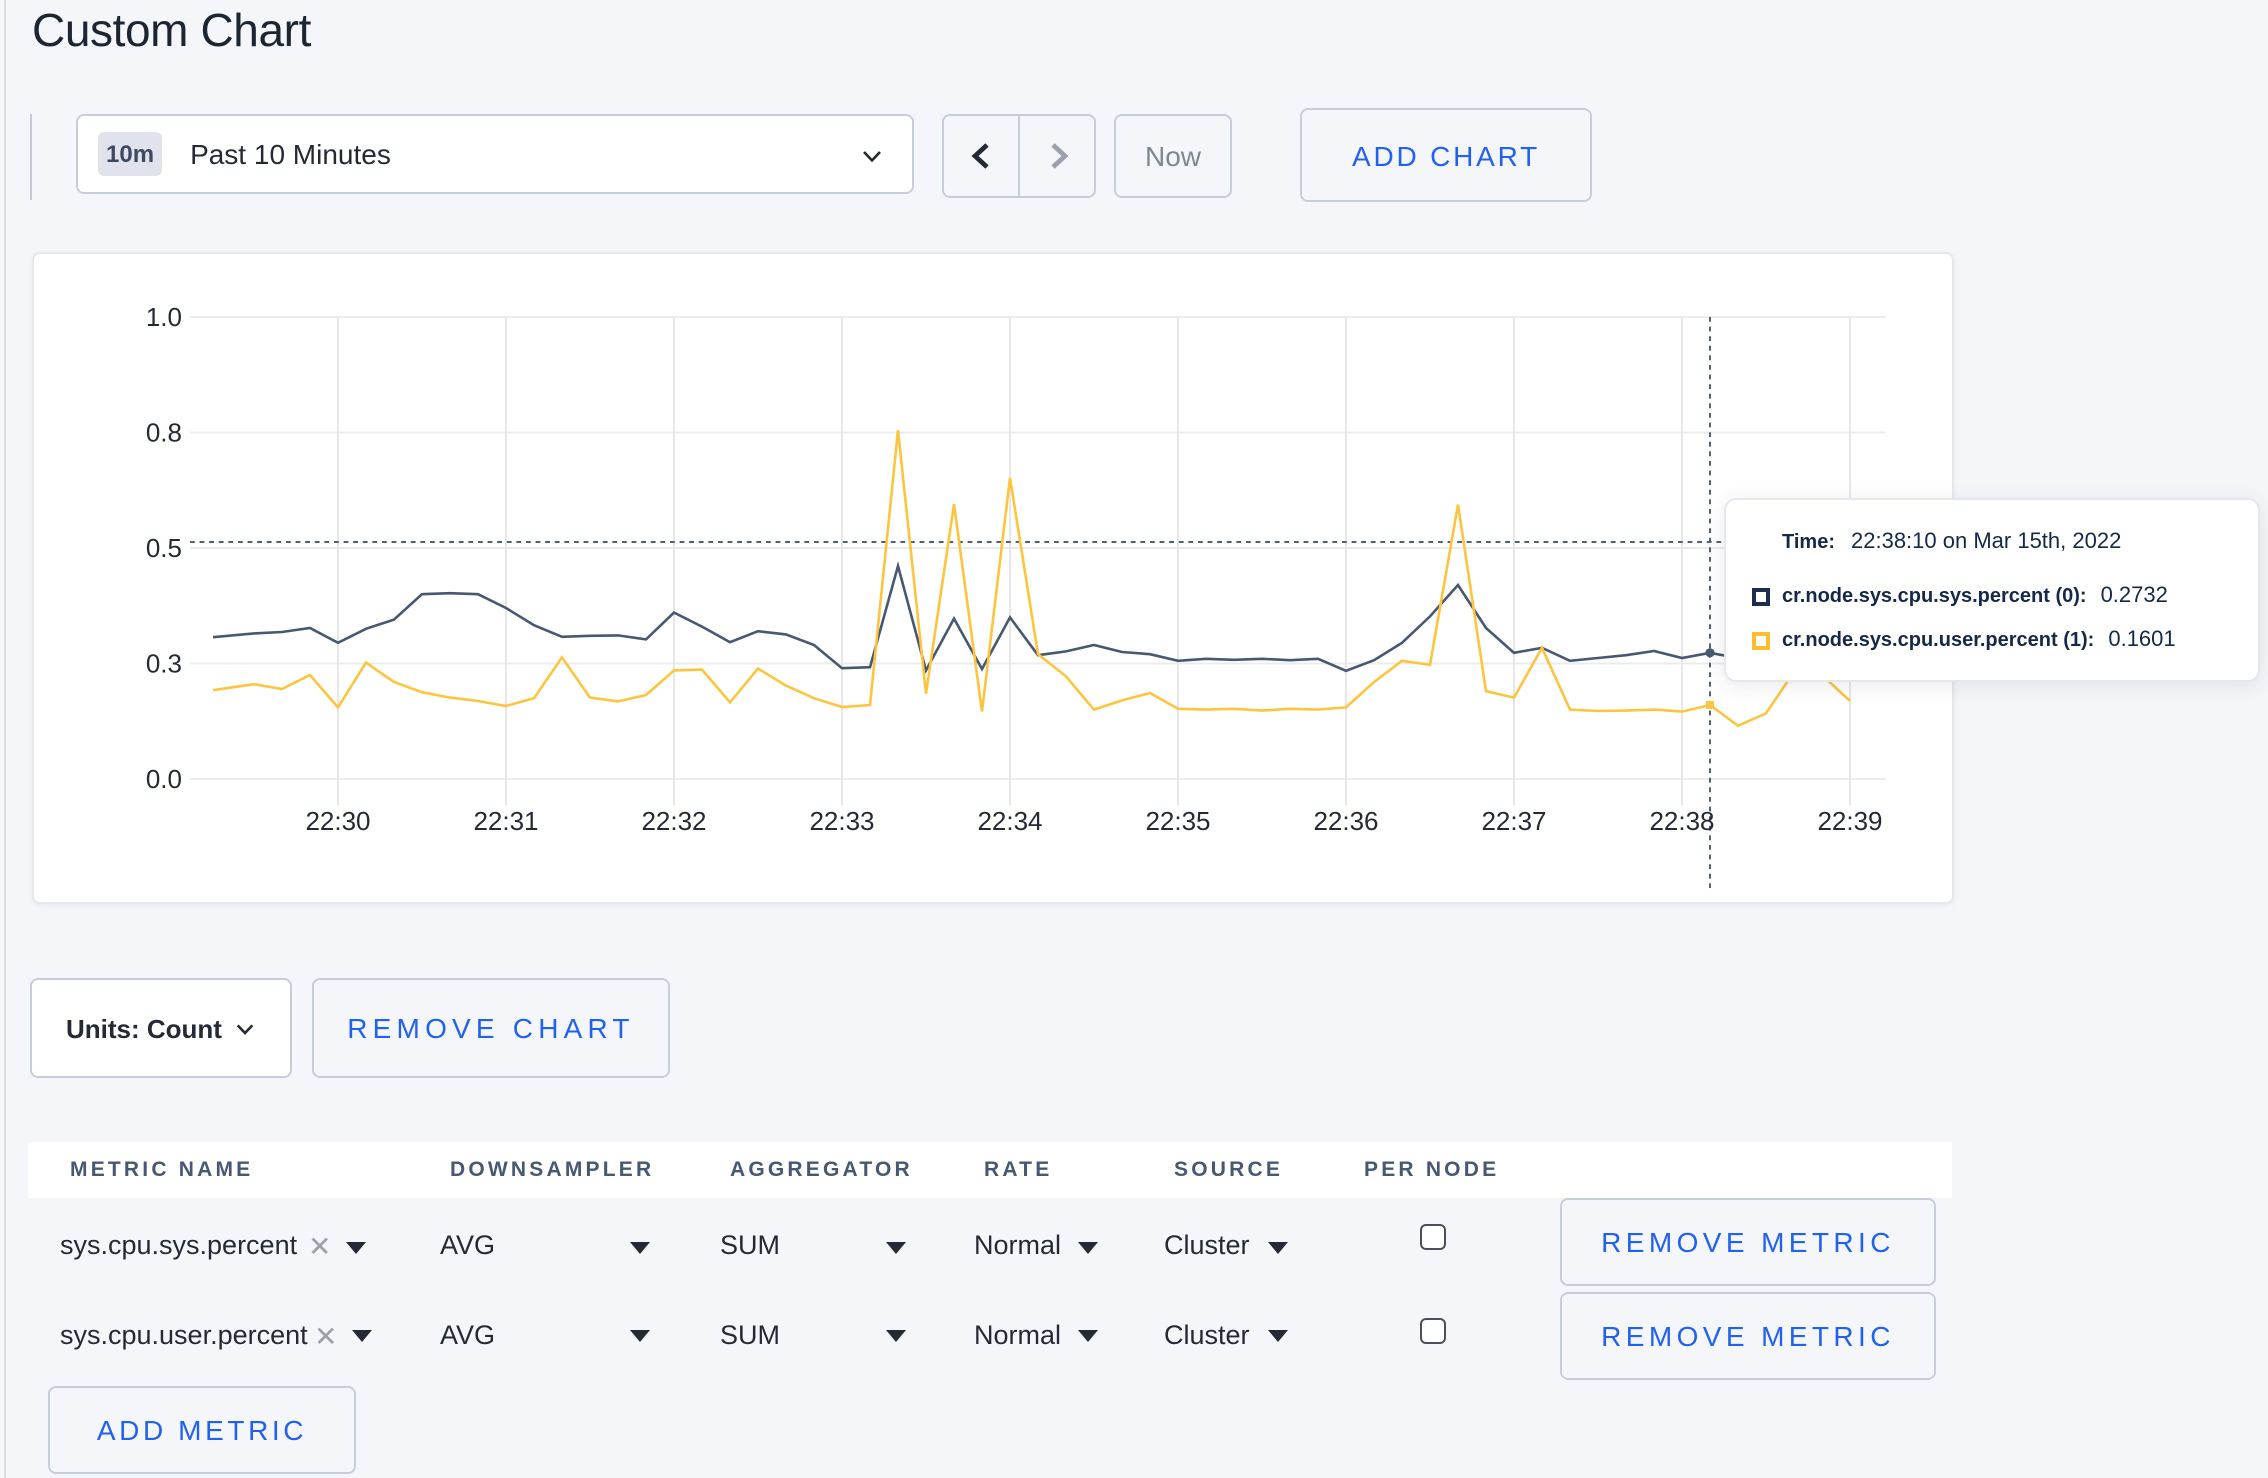 This screenshot has width=2268, height=1478. What do you see at coordinates (1513, 821) in the screenshot?
I see `svg-text: 22:37` at bounding box center [1513, 821].